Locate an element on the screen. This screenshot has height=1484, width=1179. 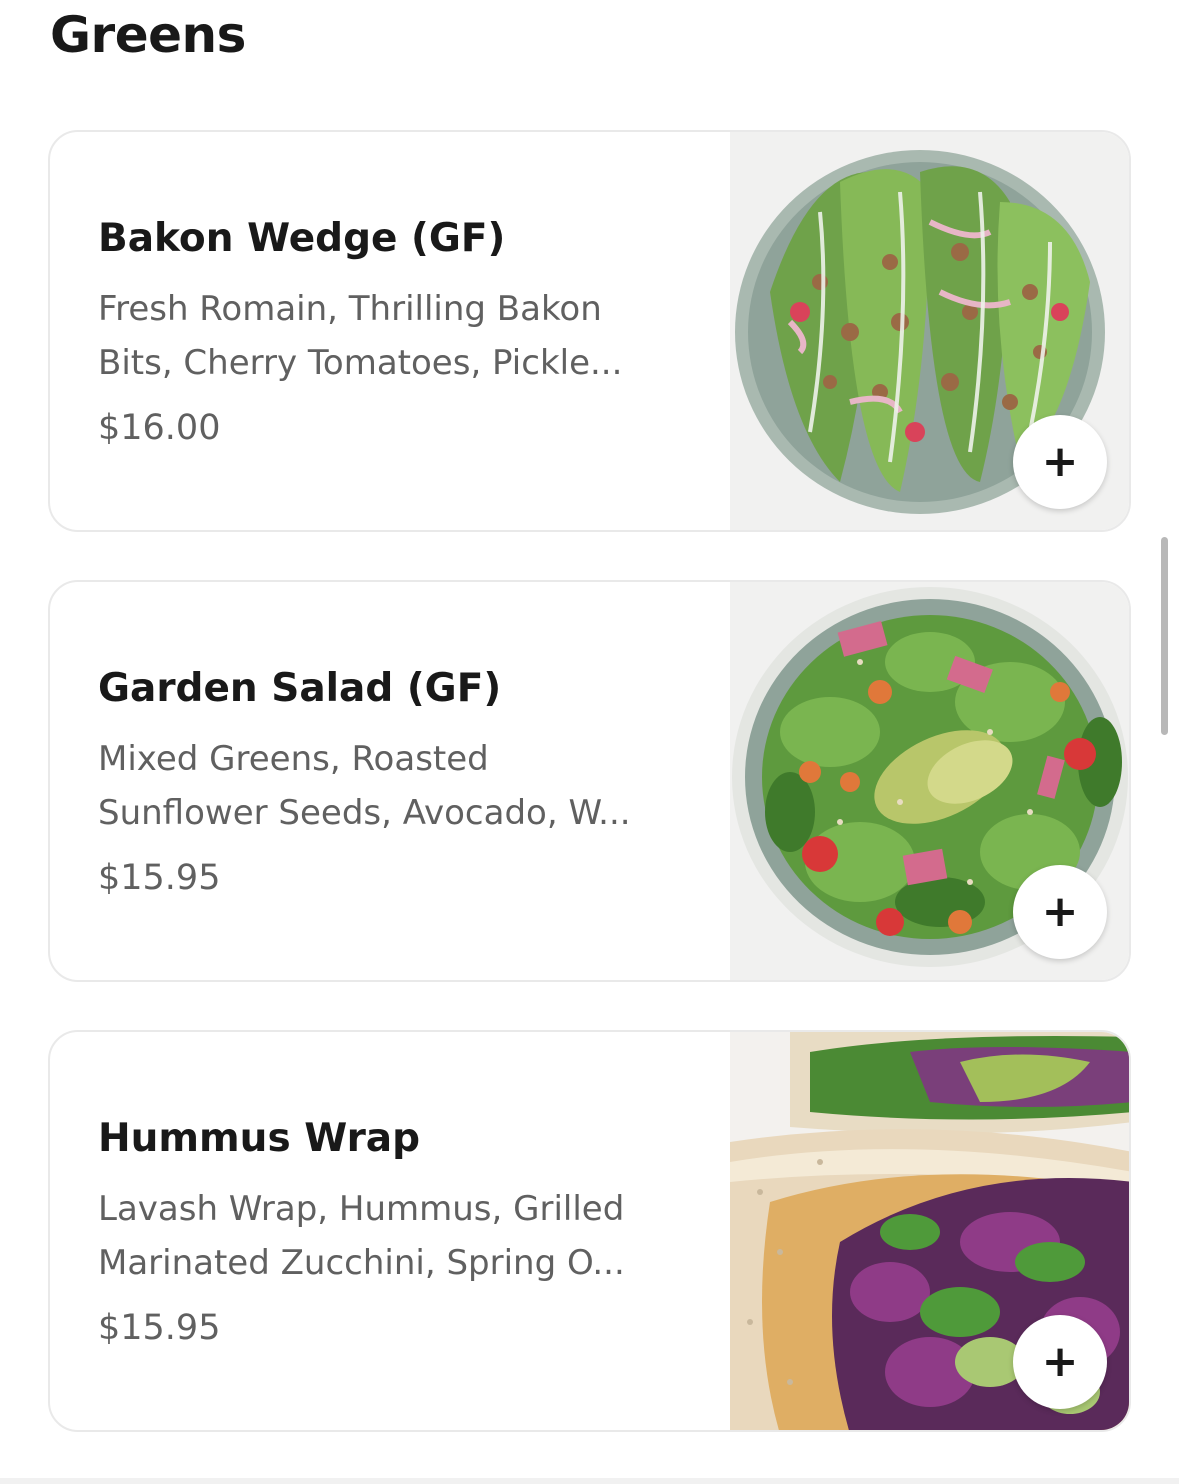
scrollbar-thumb is located at coordinates (1164, 636).